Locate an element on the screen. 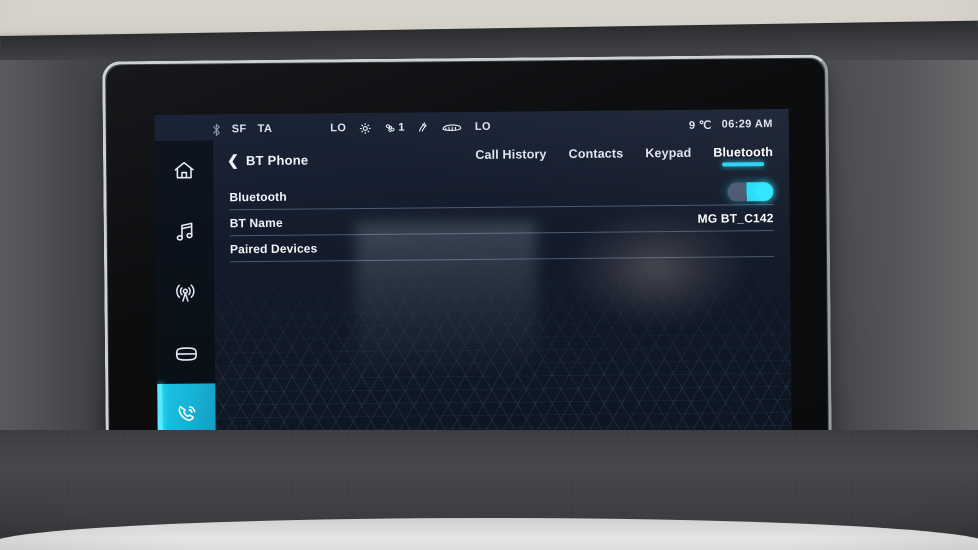 The height and width of the screenshot is (550, 978). tab-keypad: Keypad is located at coordinates (668, 155).